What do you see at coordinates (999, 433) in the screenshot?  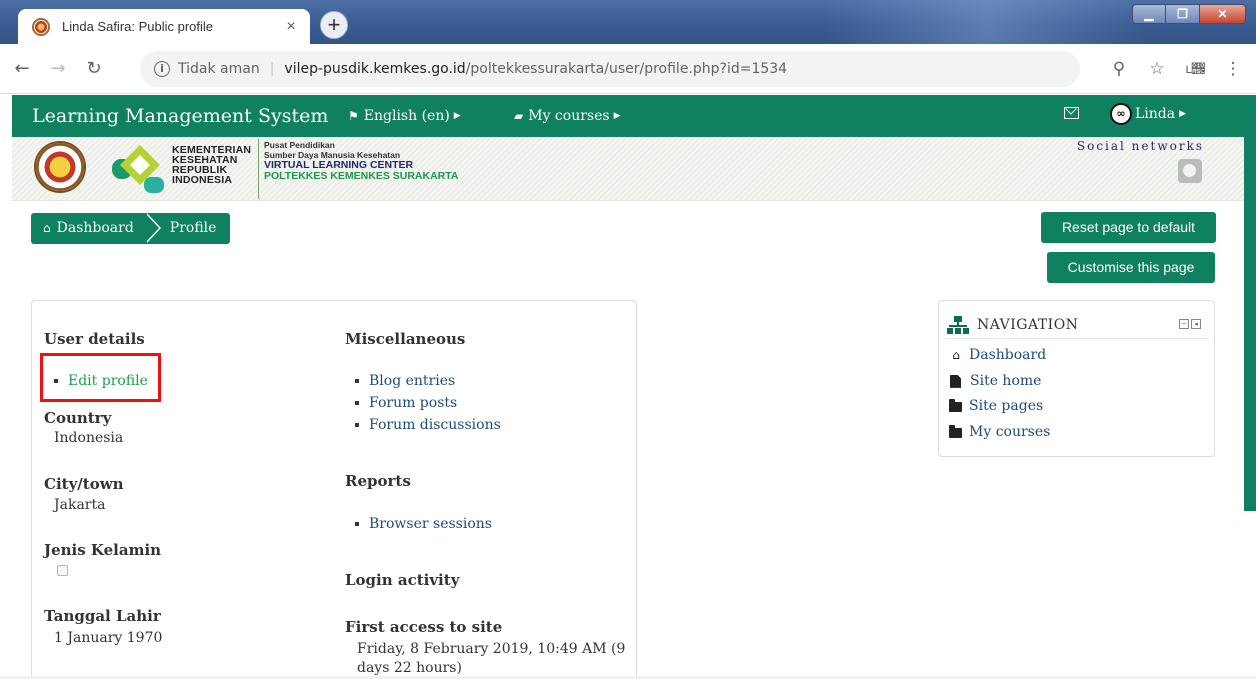 I see `nav-item-my-courses: My courses` at bounding box center [999, 433].